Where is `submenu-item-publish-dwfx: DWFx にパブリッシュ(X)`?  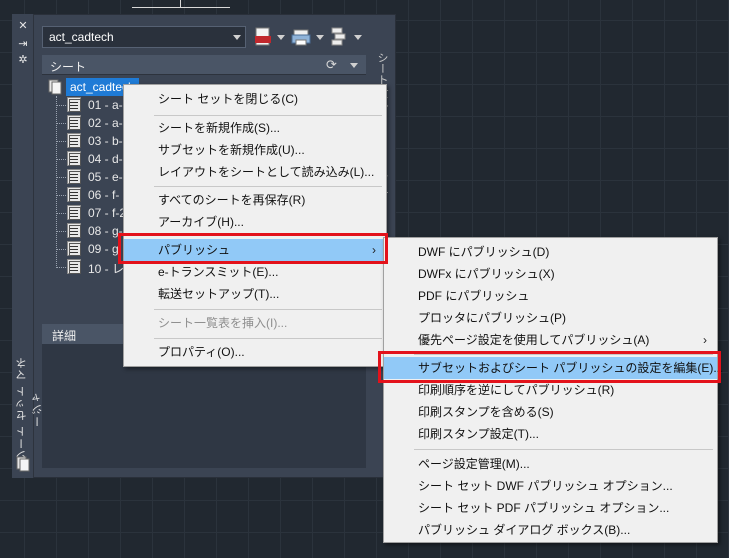 submenu-item-publish-dwfx: DWFx にパブリッシュ(X) is located at coordinates (550, 274).